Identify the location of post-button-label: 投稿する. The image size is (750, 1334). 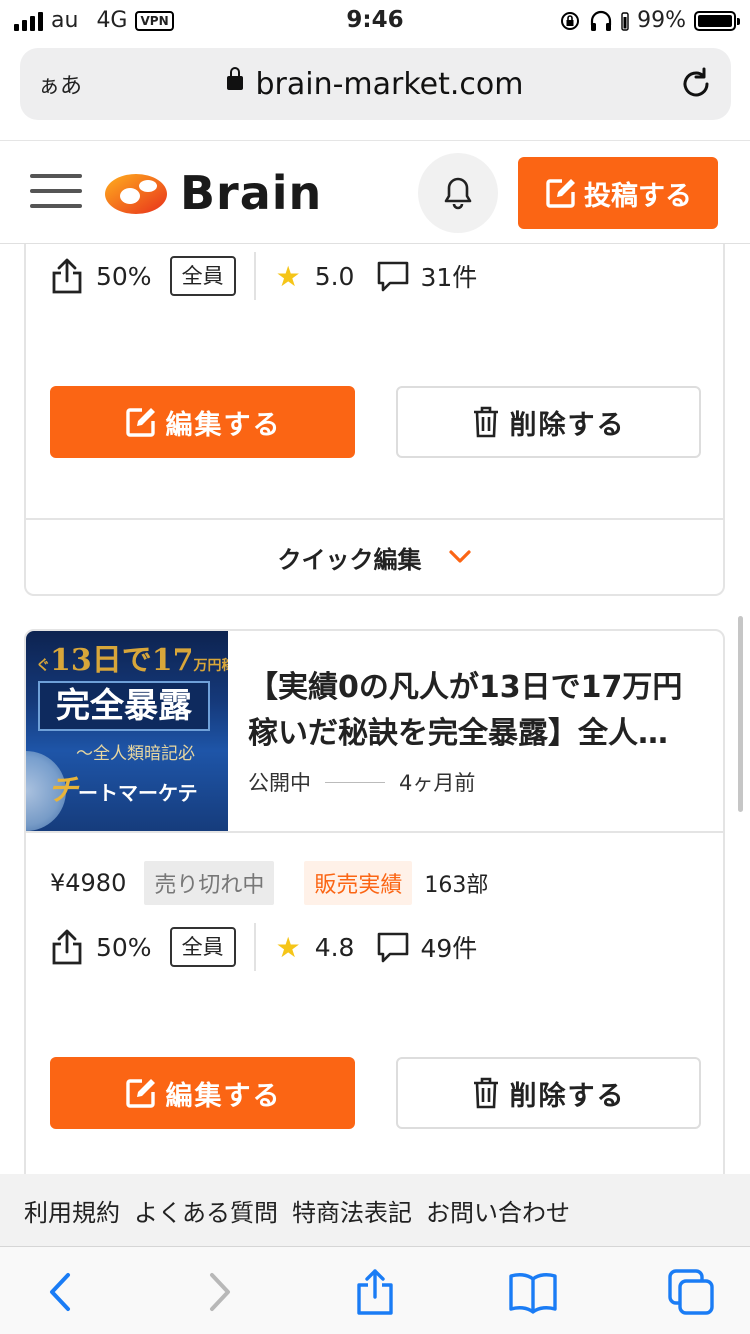
(638, 196).